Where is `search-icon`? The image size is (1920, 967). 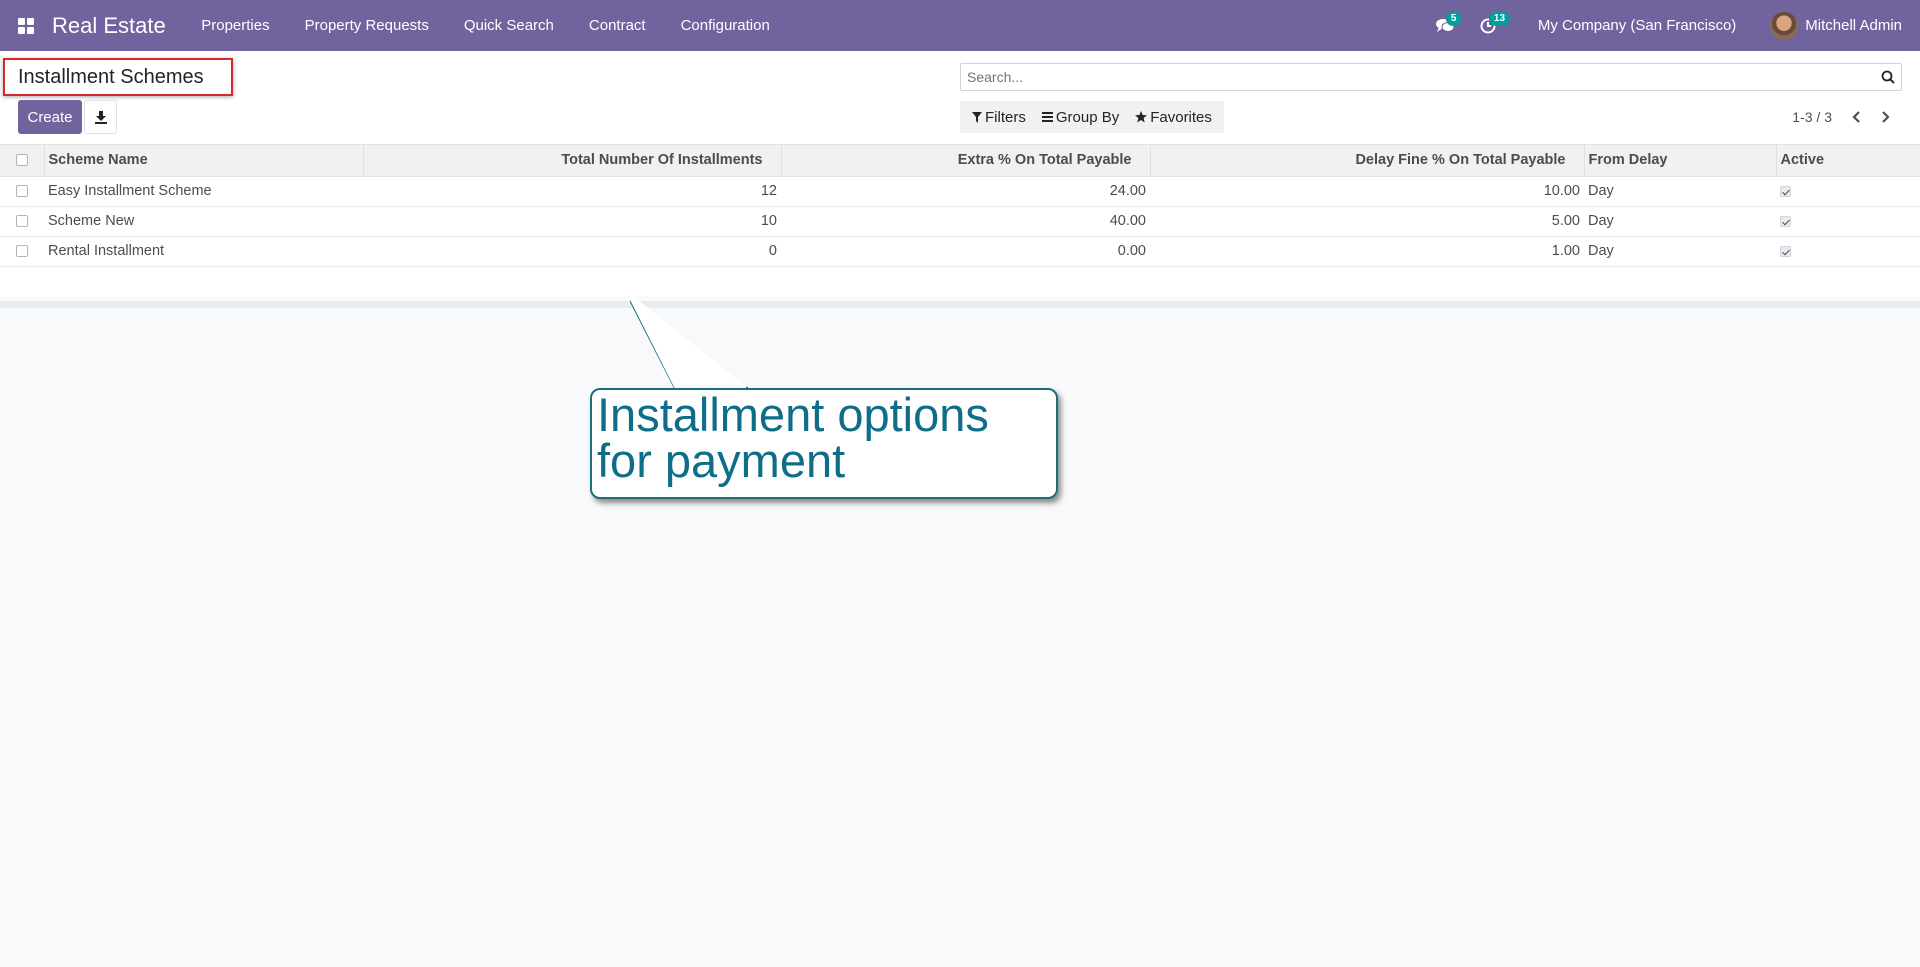
search-icon is located at coordinates (1888, 77).